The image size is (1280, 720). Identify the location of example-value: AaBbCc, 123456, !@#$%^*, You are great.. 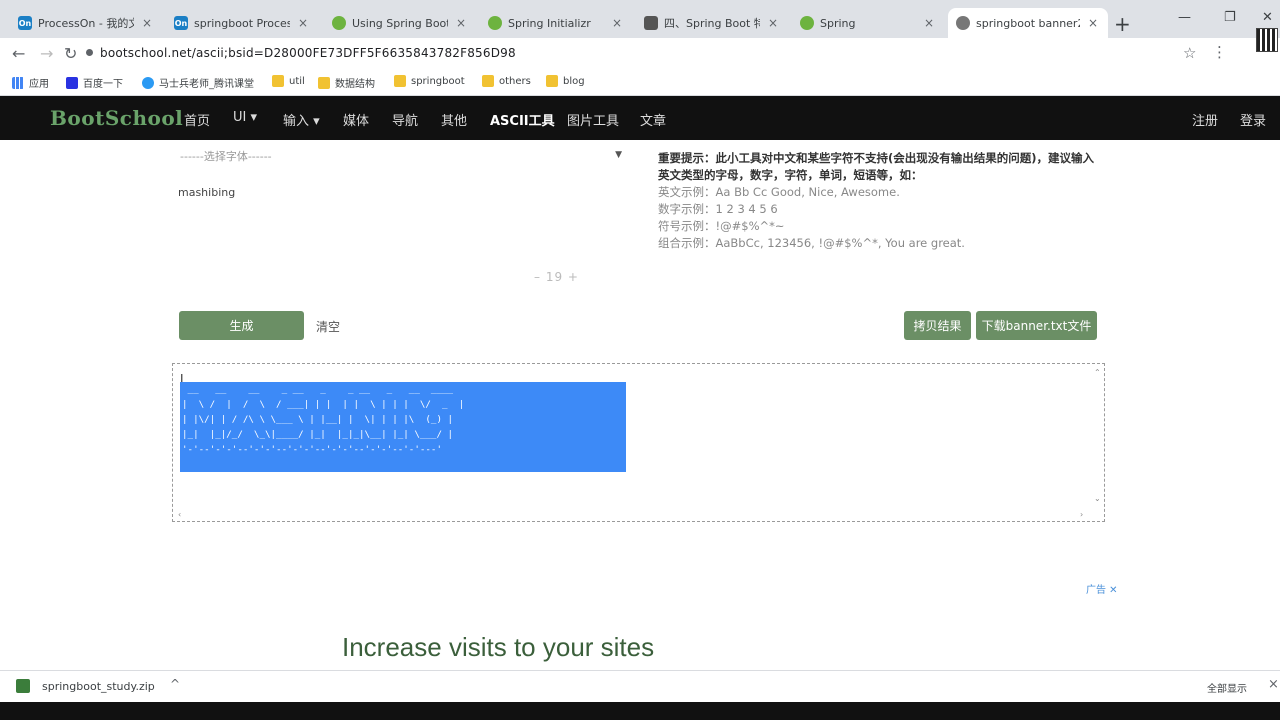
(840, 243).